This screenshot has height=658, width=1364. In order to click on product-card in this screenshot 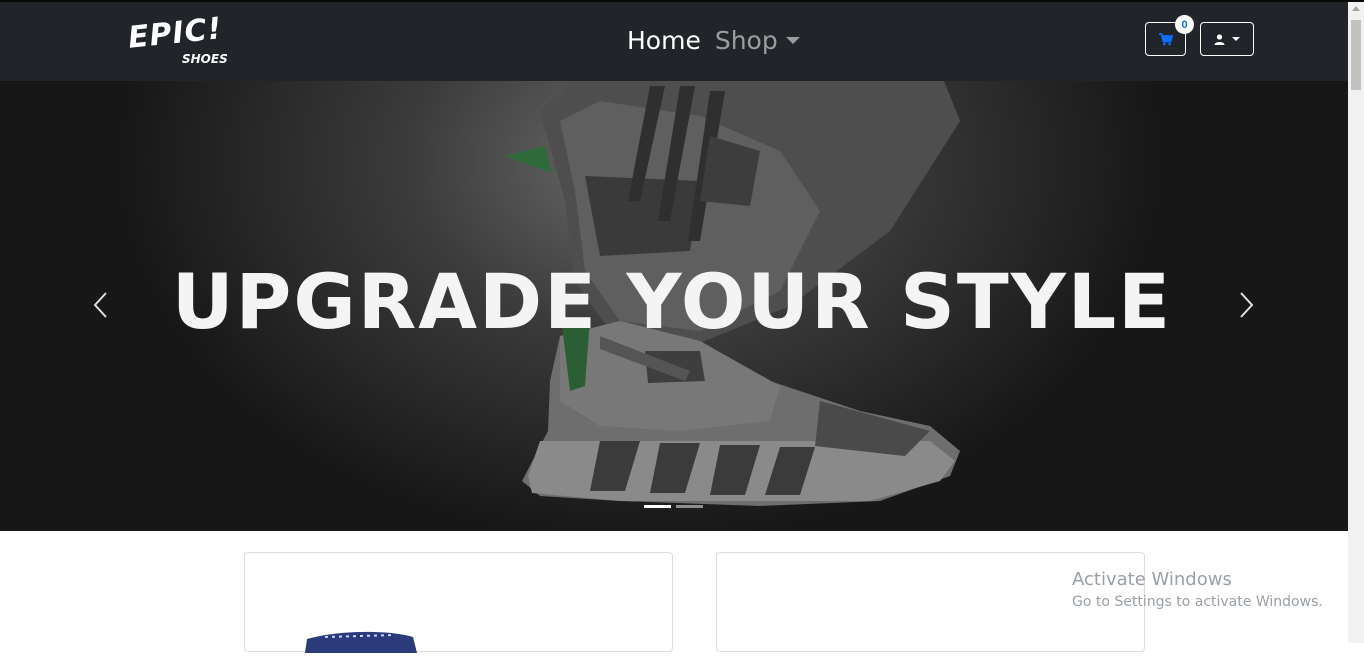, I will do `click(458, 602)`.